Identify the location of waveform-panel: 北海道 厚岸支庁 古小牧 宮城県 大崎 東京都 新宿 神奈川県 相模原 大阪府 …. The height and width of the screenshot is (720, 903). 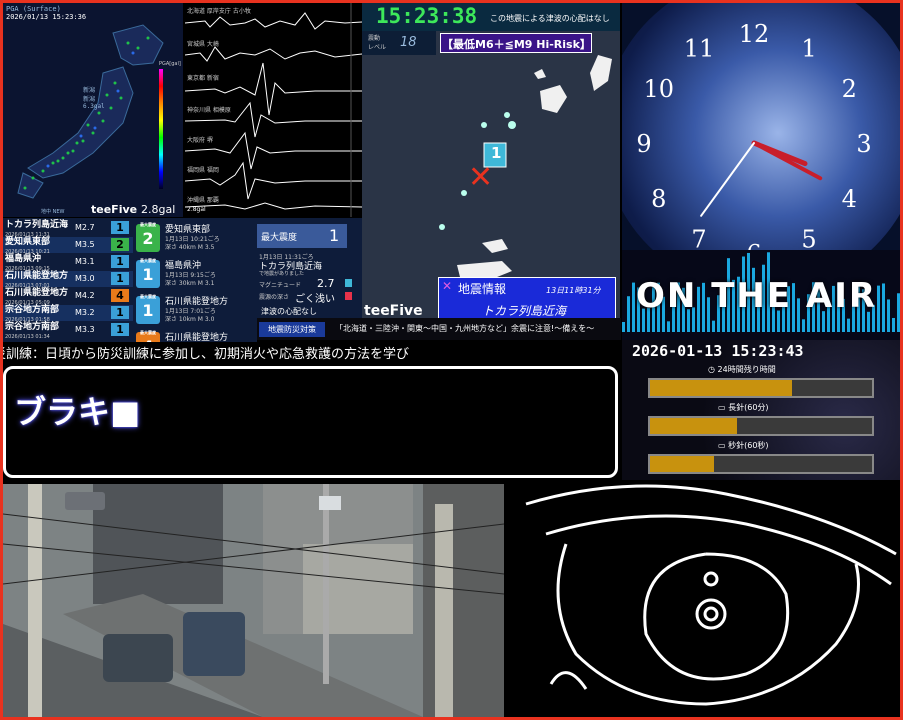
(273, 110).